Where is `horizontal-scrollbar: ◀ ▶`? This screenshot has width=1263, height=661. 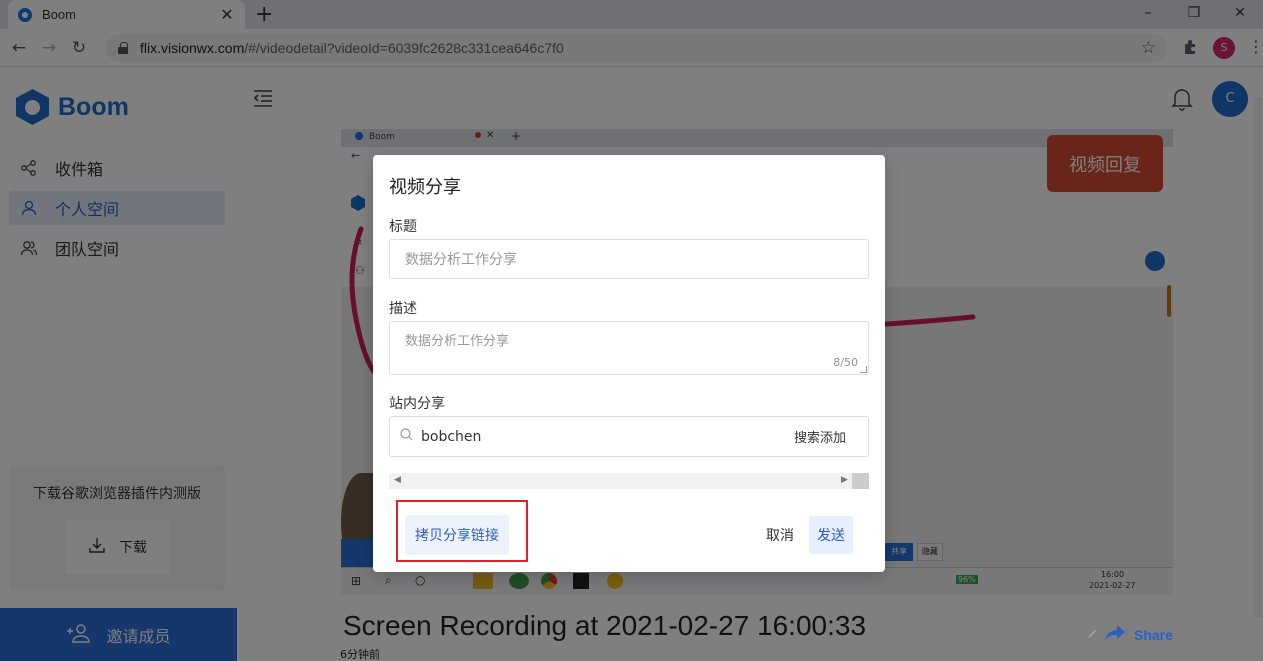
horizontal-scrollbar: ◀ ▶ is located at coordinates (629, 481).